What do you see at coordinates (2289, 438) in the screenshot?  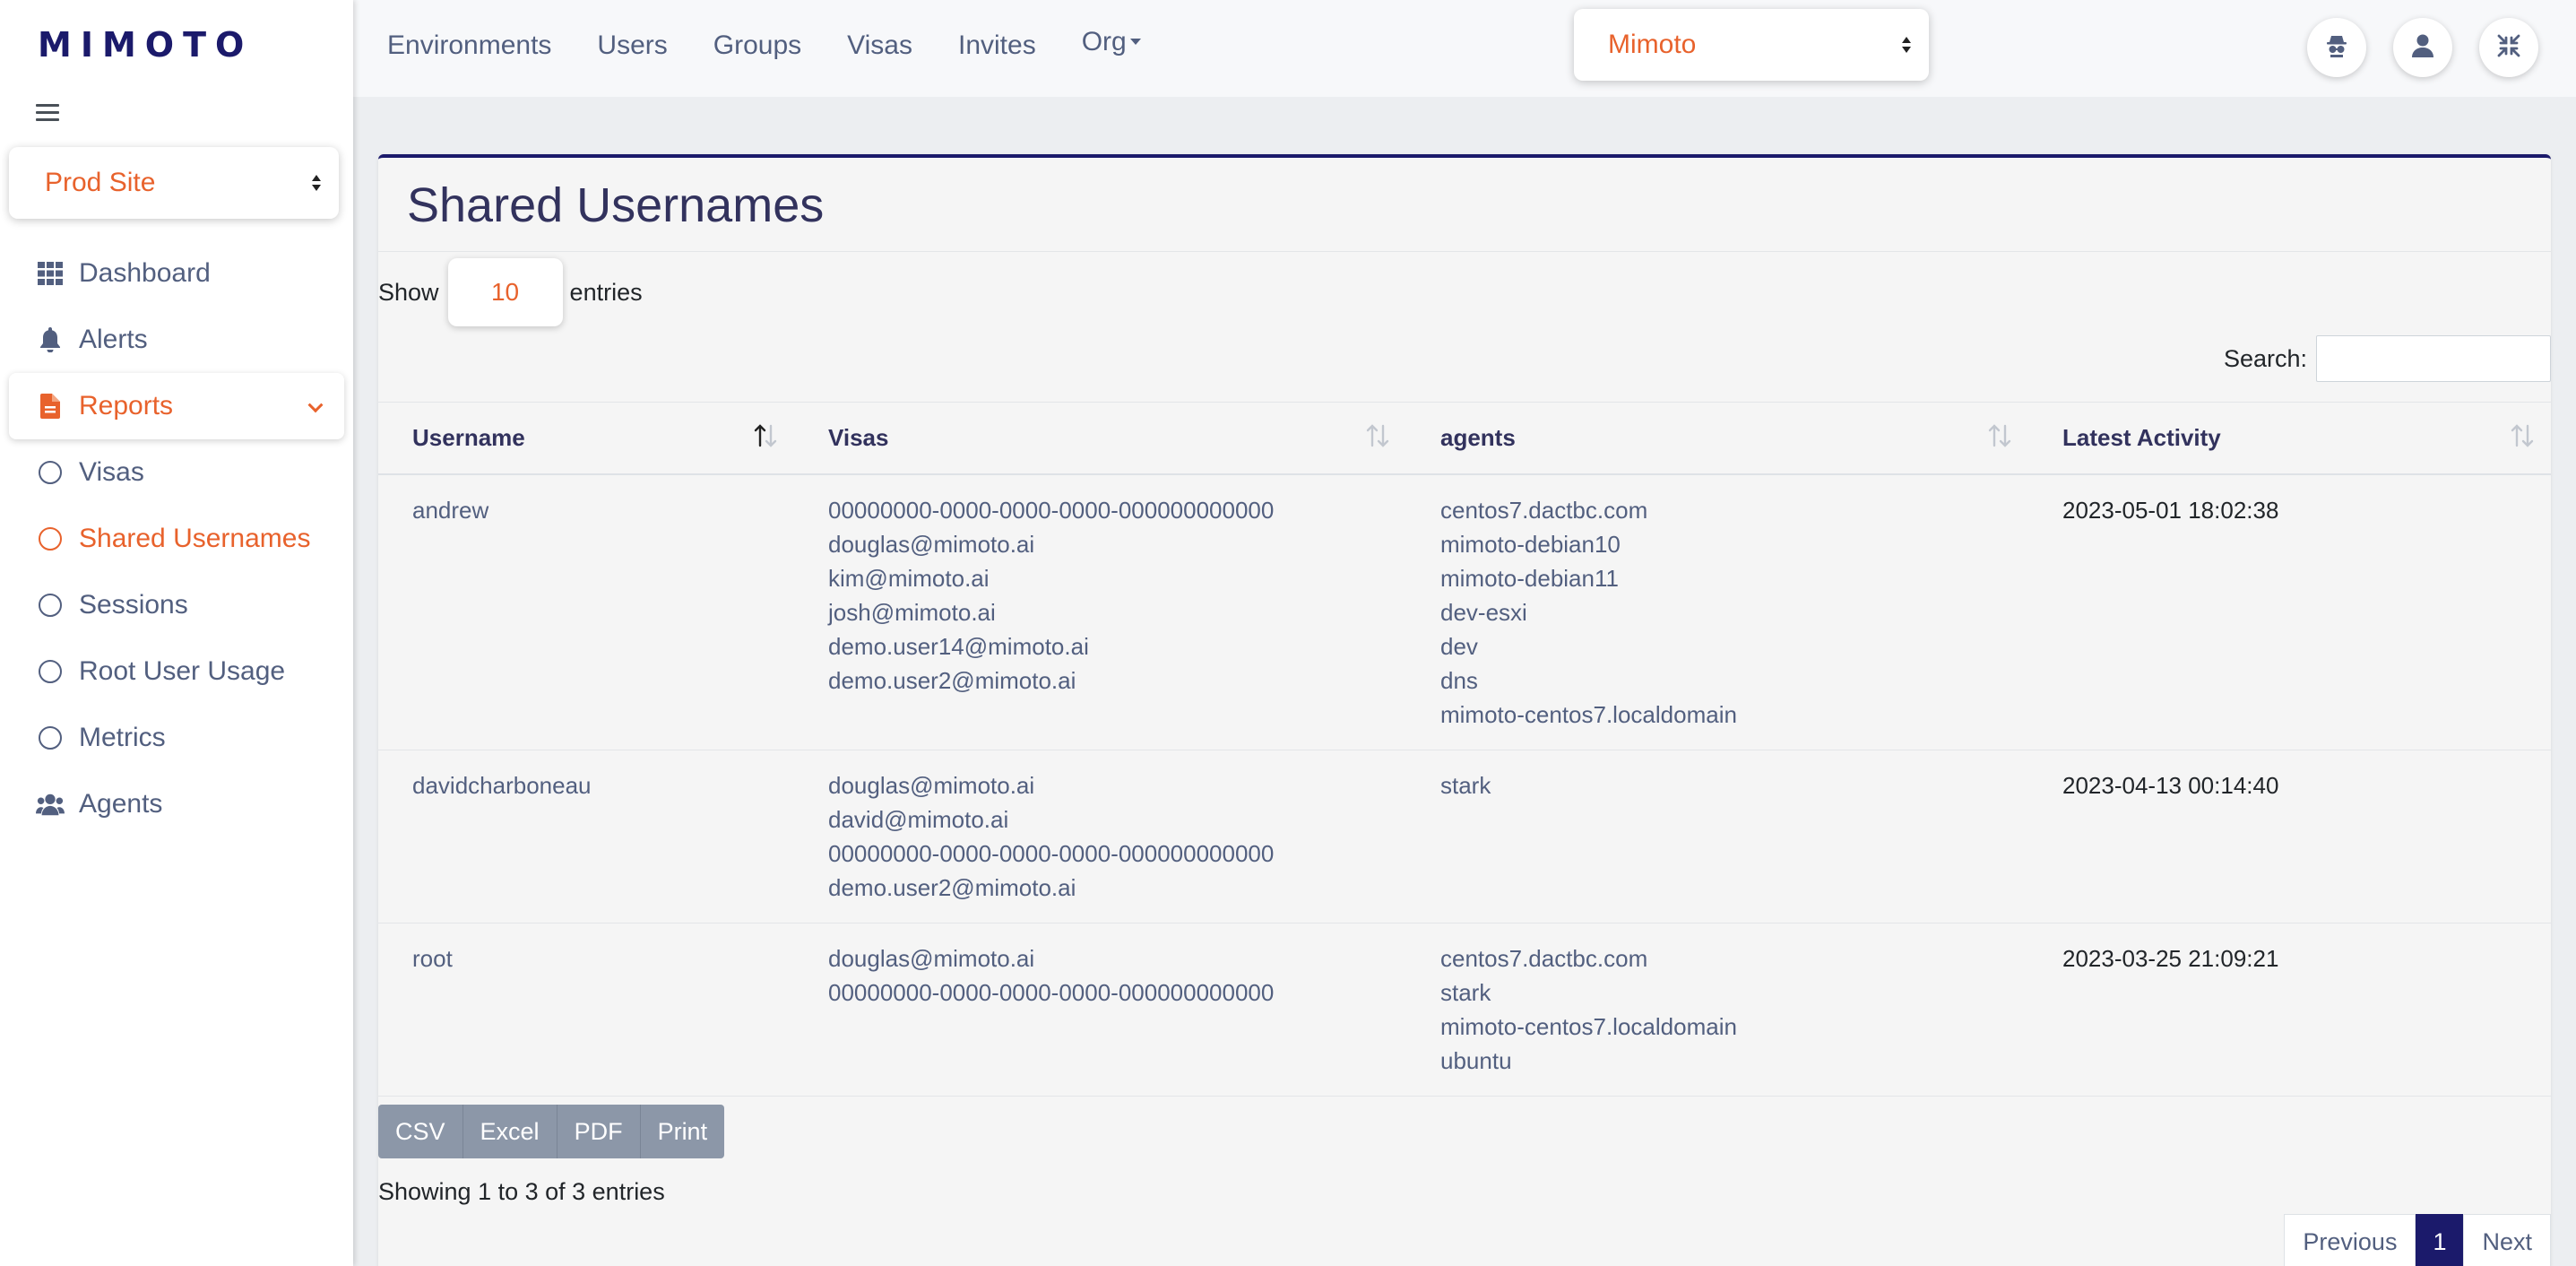 I see `column-header-latest-activity: Latest Activity` at bounding box center [2289, 438].